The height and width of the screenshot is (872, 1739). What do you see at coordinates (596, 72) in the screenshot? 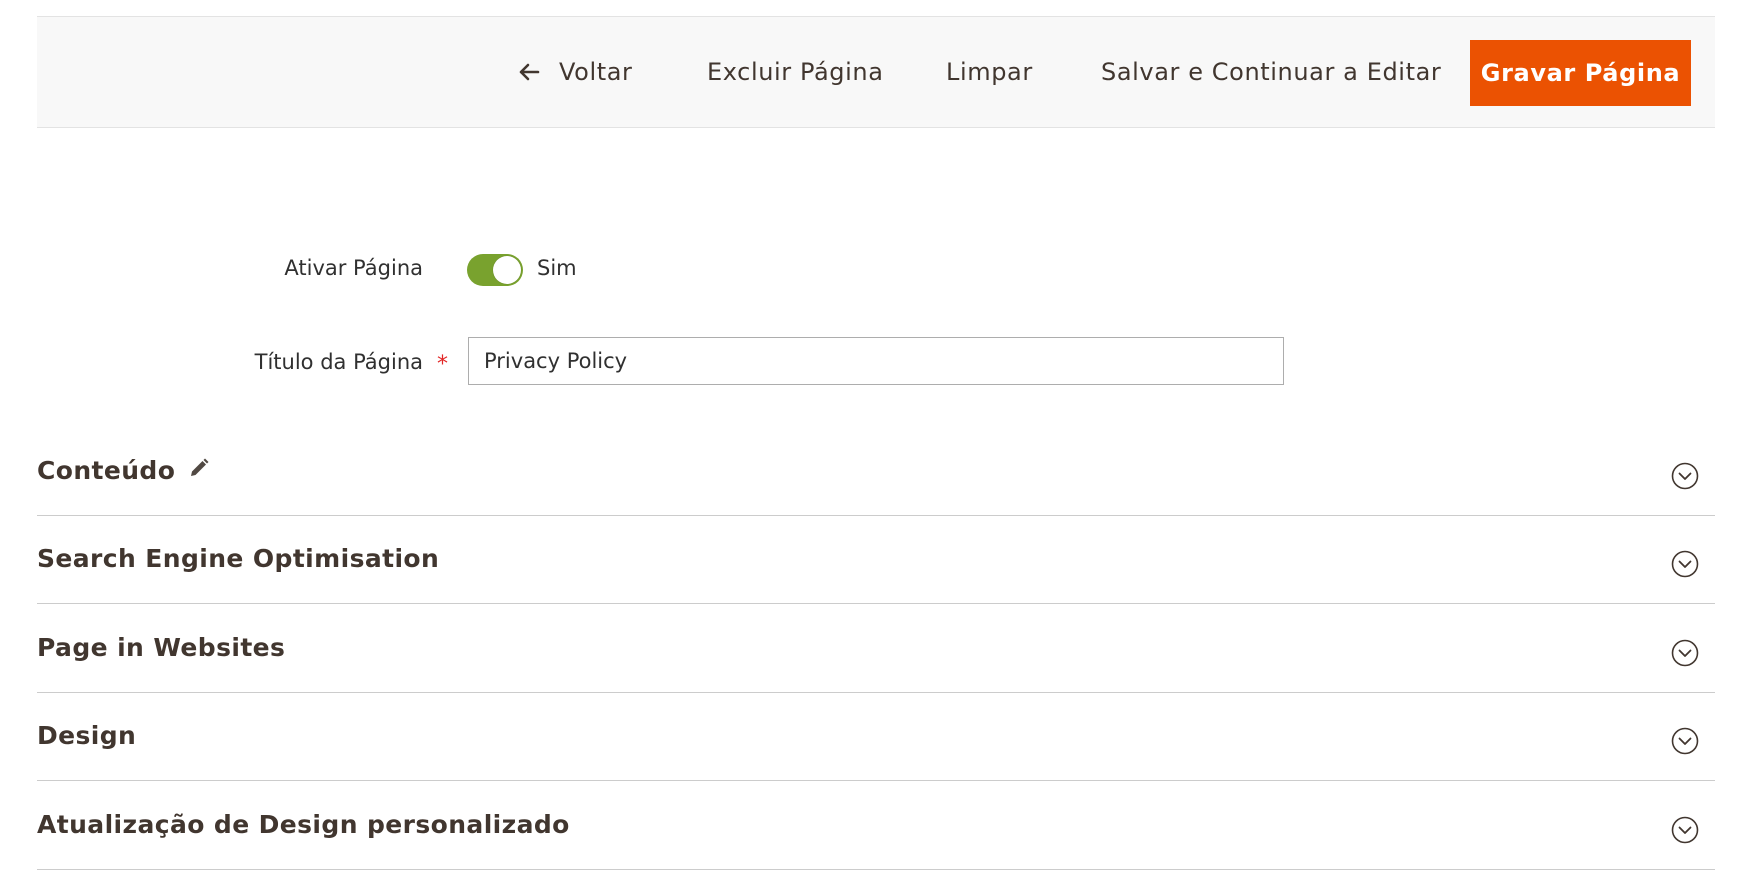
I see `back-button-label: Voltar` at bounding box center [596, 72].